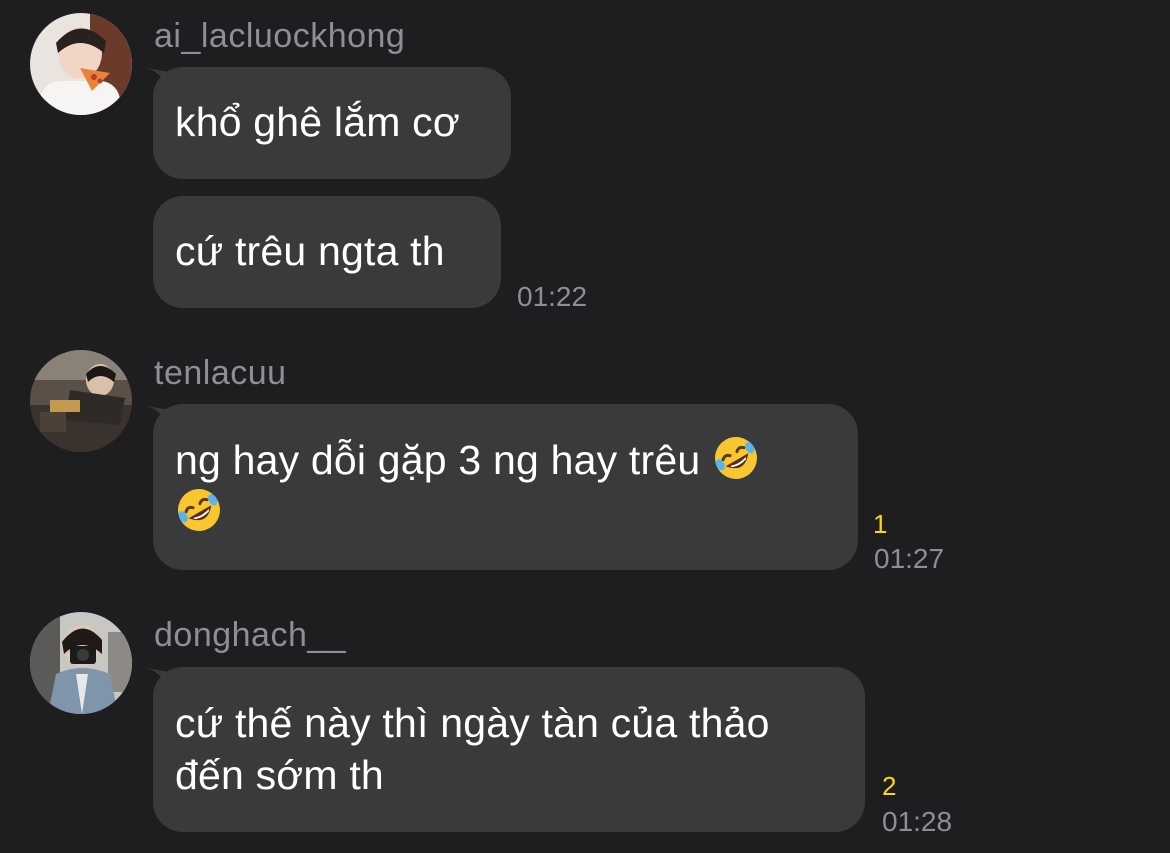 Image resolution: width=1170 pixels, height=853 pixels. I want to click on message-text: ng hay dỗi gặp 3 ng hay trêu, so click(438, 460).